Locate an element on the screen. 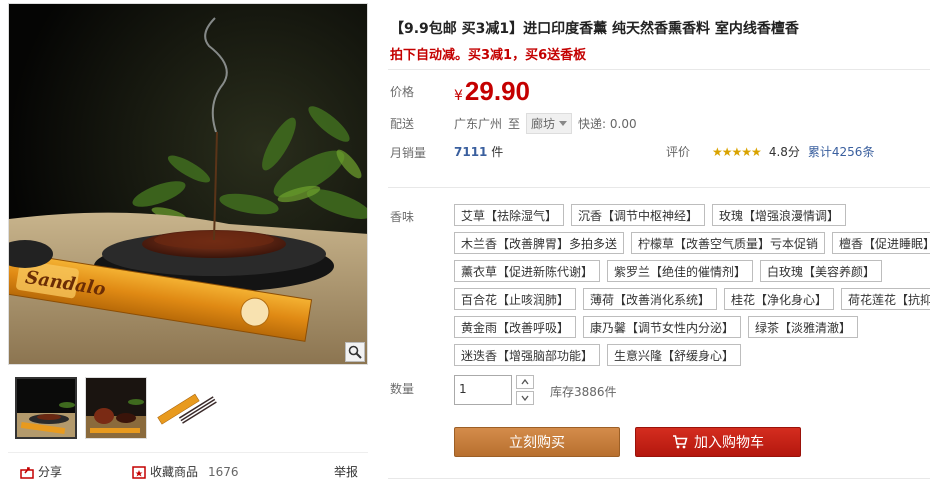  scent-row: 艾草【祛除湿气】 沉香【调节中枢神经】 玫瑰【增强浪漫情调】 is located at coordinates (692, 215).